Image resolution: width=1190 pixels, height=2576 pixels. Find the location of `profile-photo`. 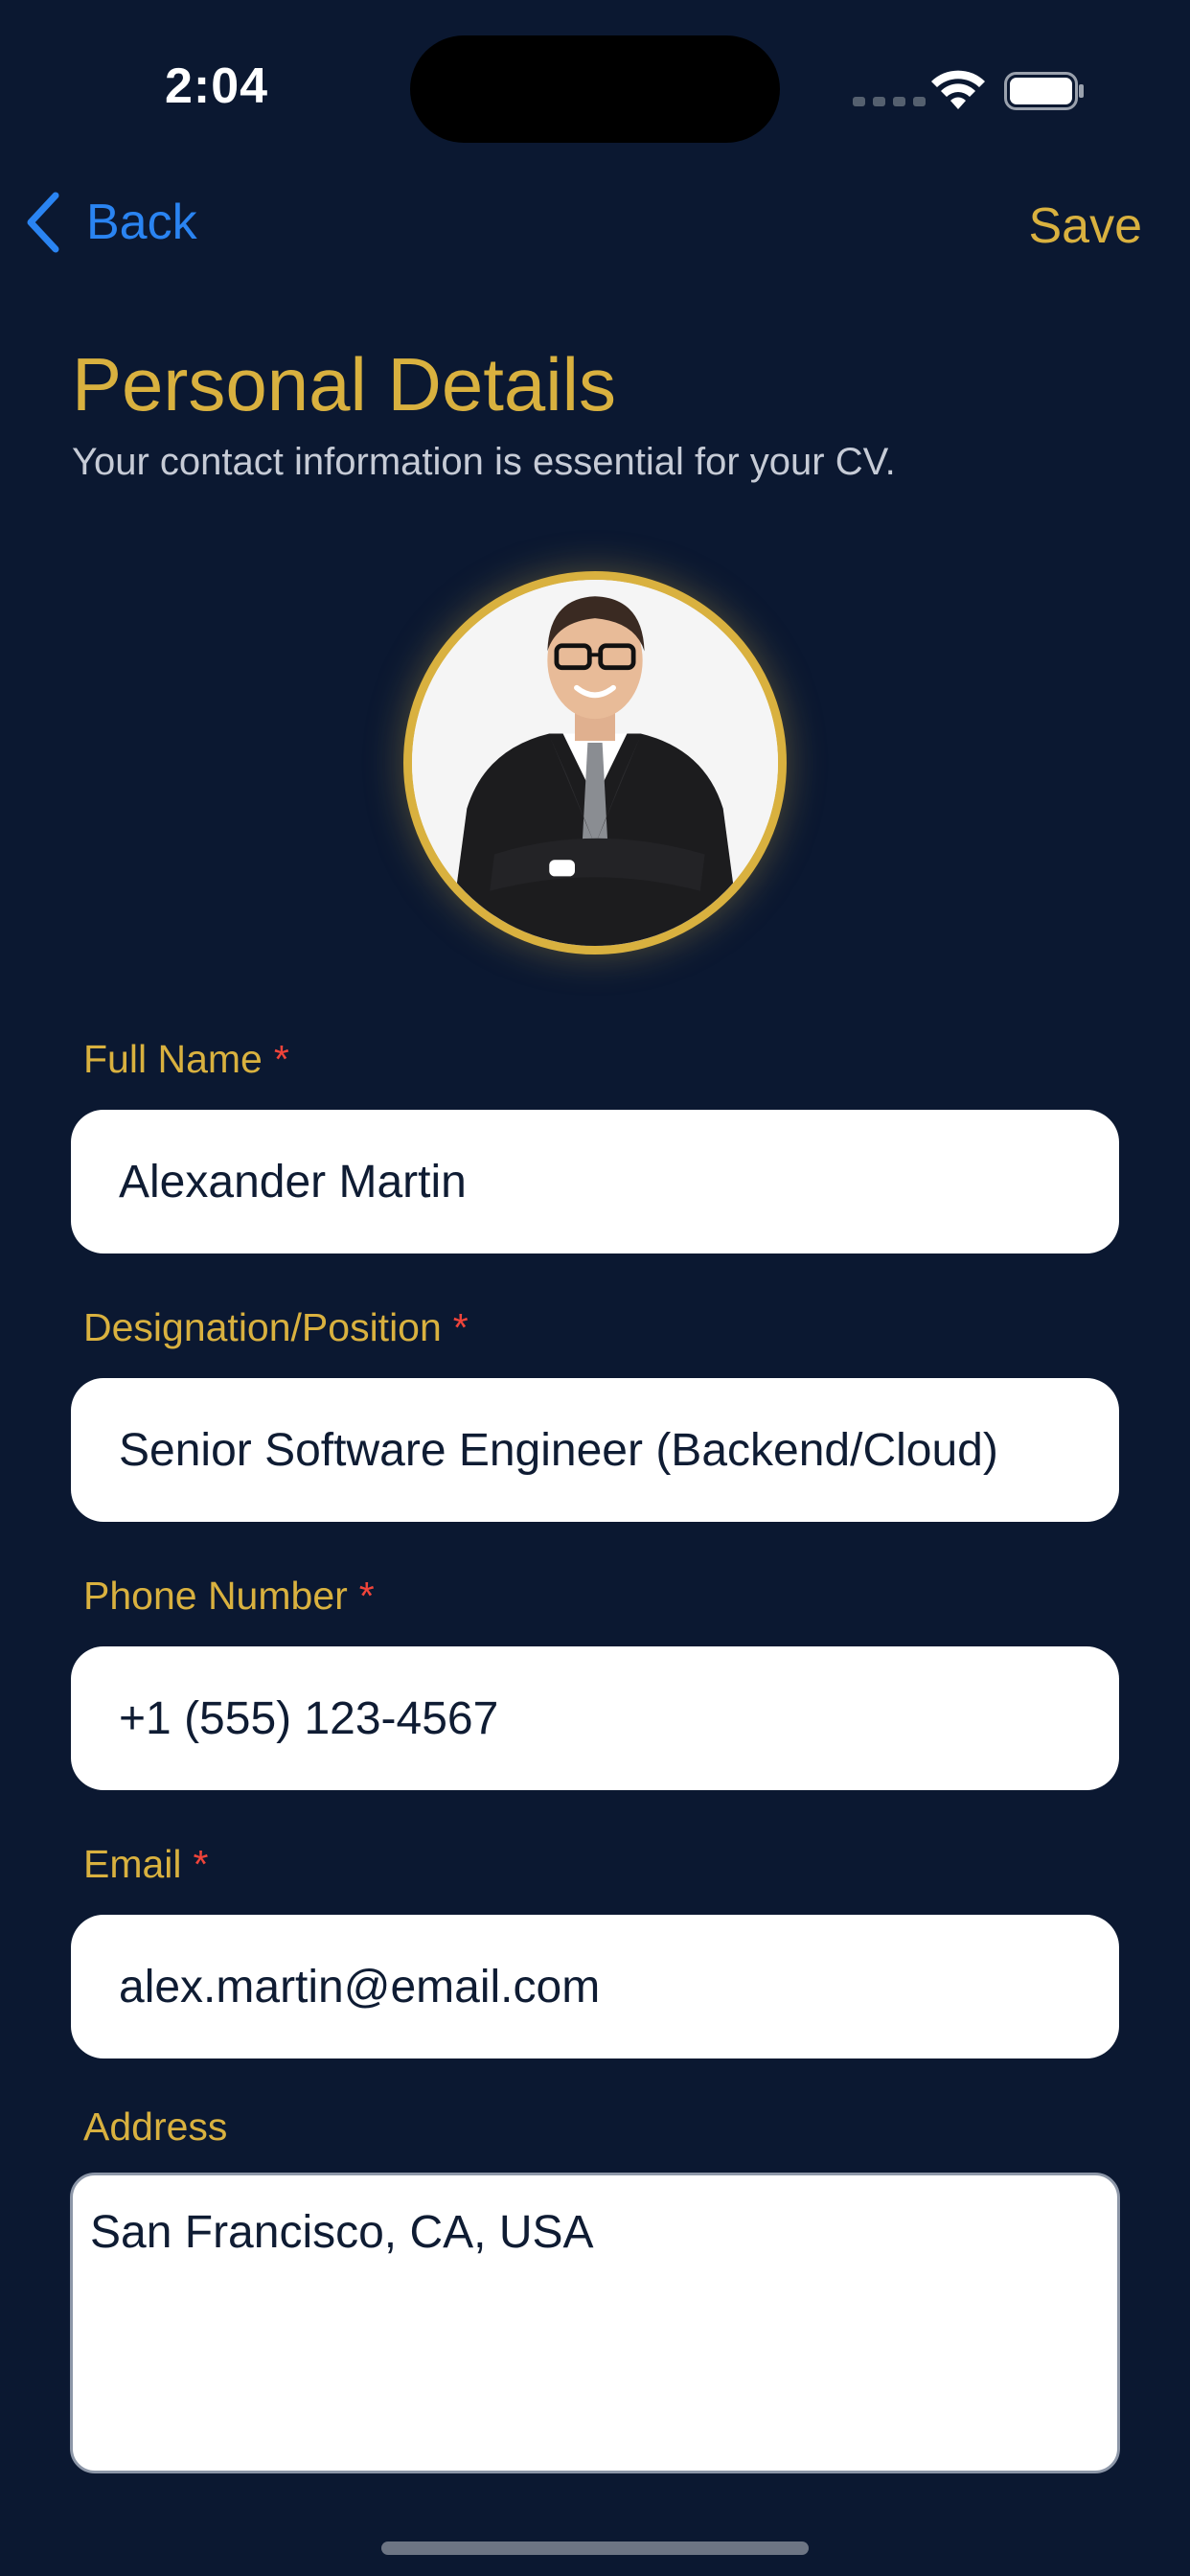

profile-photo is located at coordinates (595, 762).